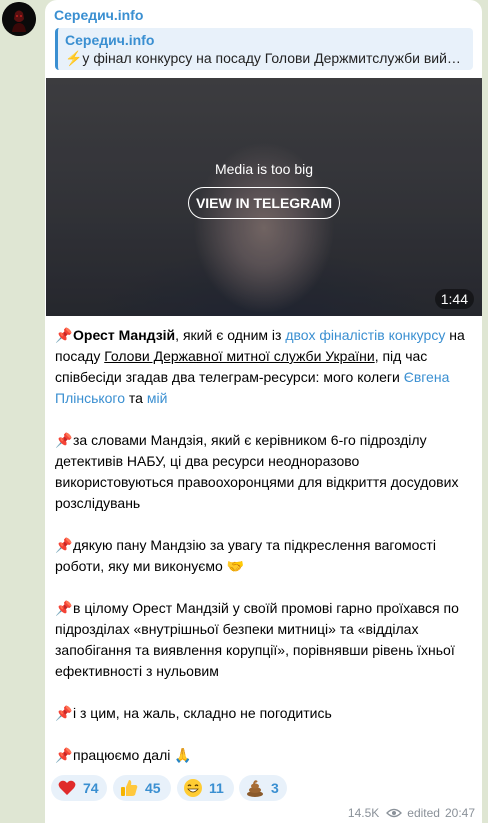  I want to click on reaction-grin: 11, so click(205, 788).